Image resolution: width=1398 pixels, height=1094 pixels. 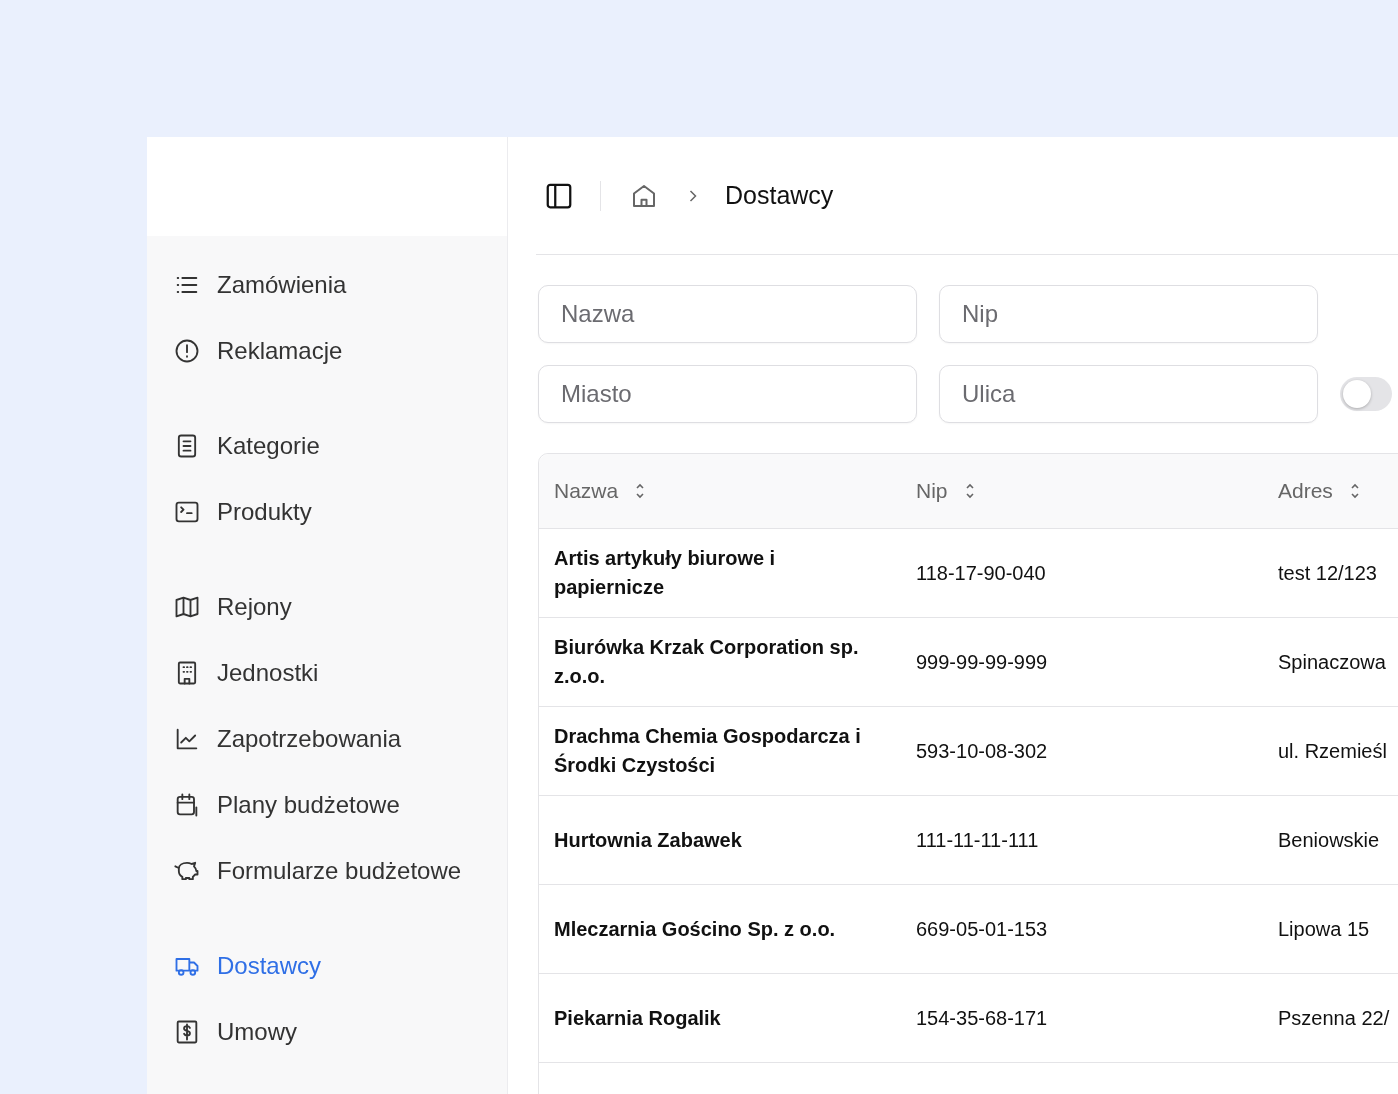 I want to click on exclamation-circle-icon, so click(x=187, y=351).